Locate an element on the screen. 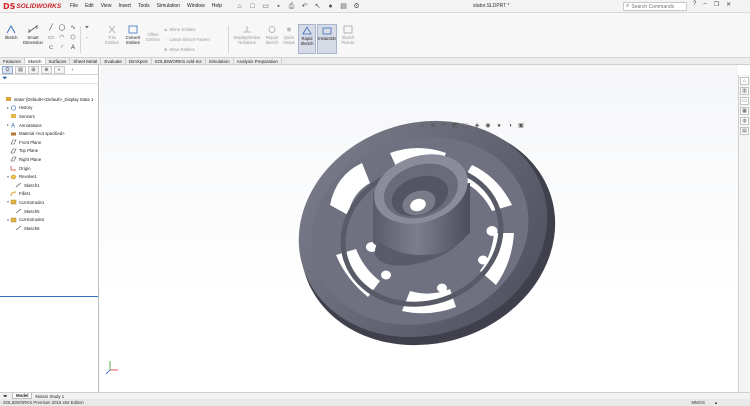 This screenshot has height=406, width=750. feature-tree-tab-icon: ⛭ is located at coordinates (7, 70).